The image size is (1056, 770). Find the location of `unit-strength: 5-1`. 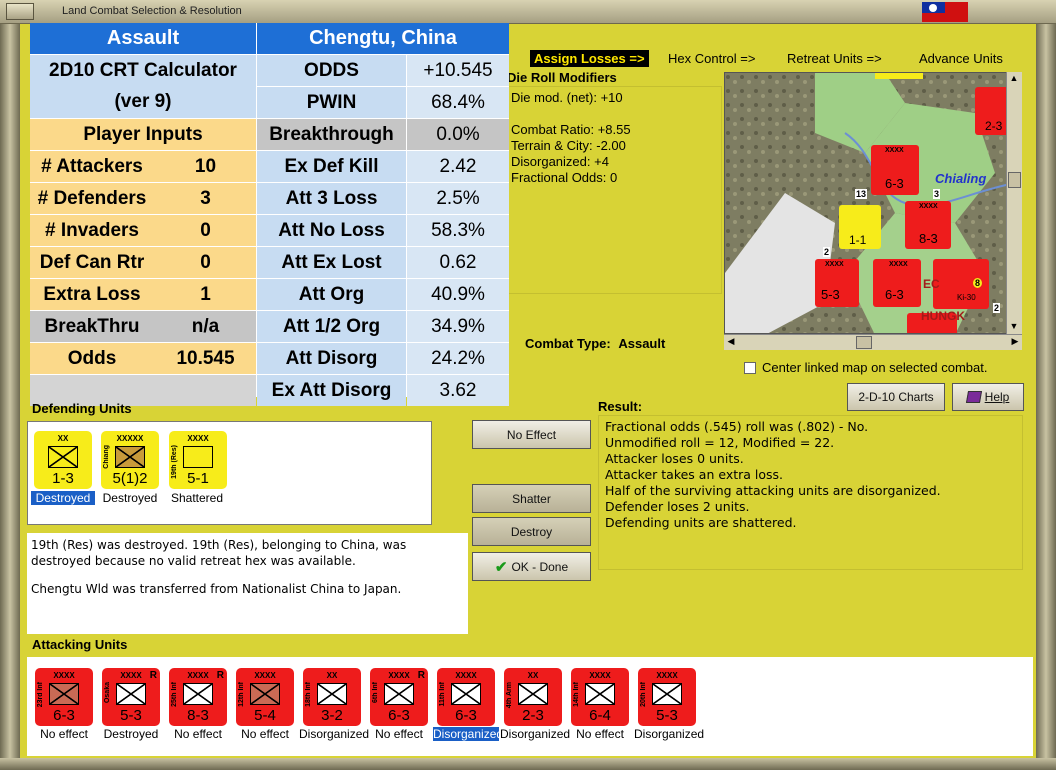

unit-strength: 5-1 is located at coordinates (198, 478).